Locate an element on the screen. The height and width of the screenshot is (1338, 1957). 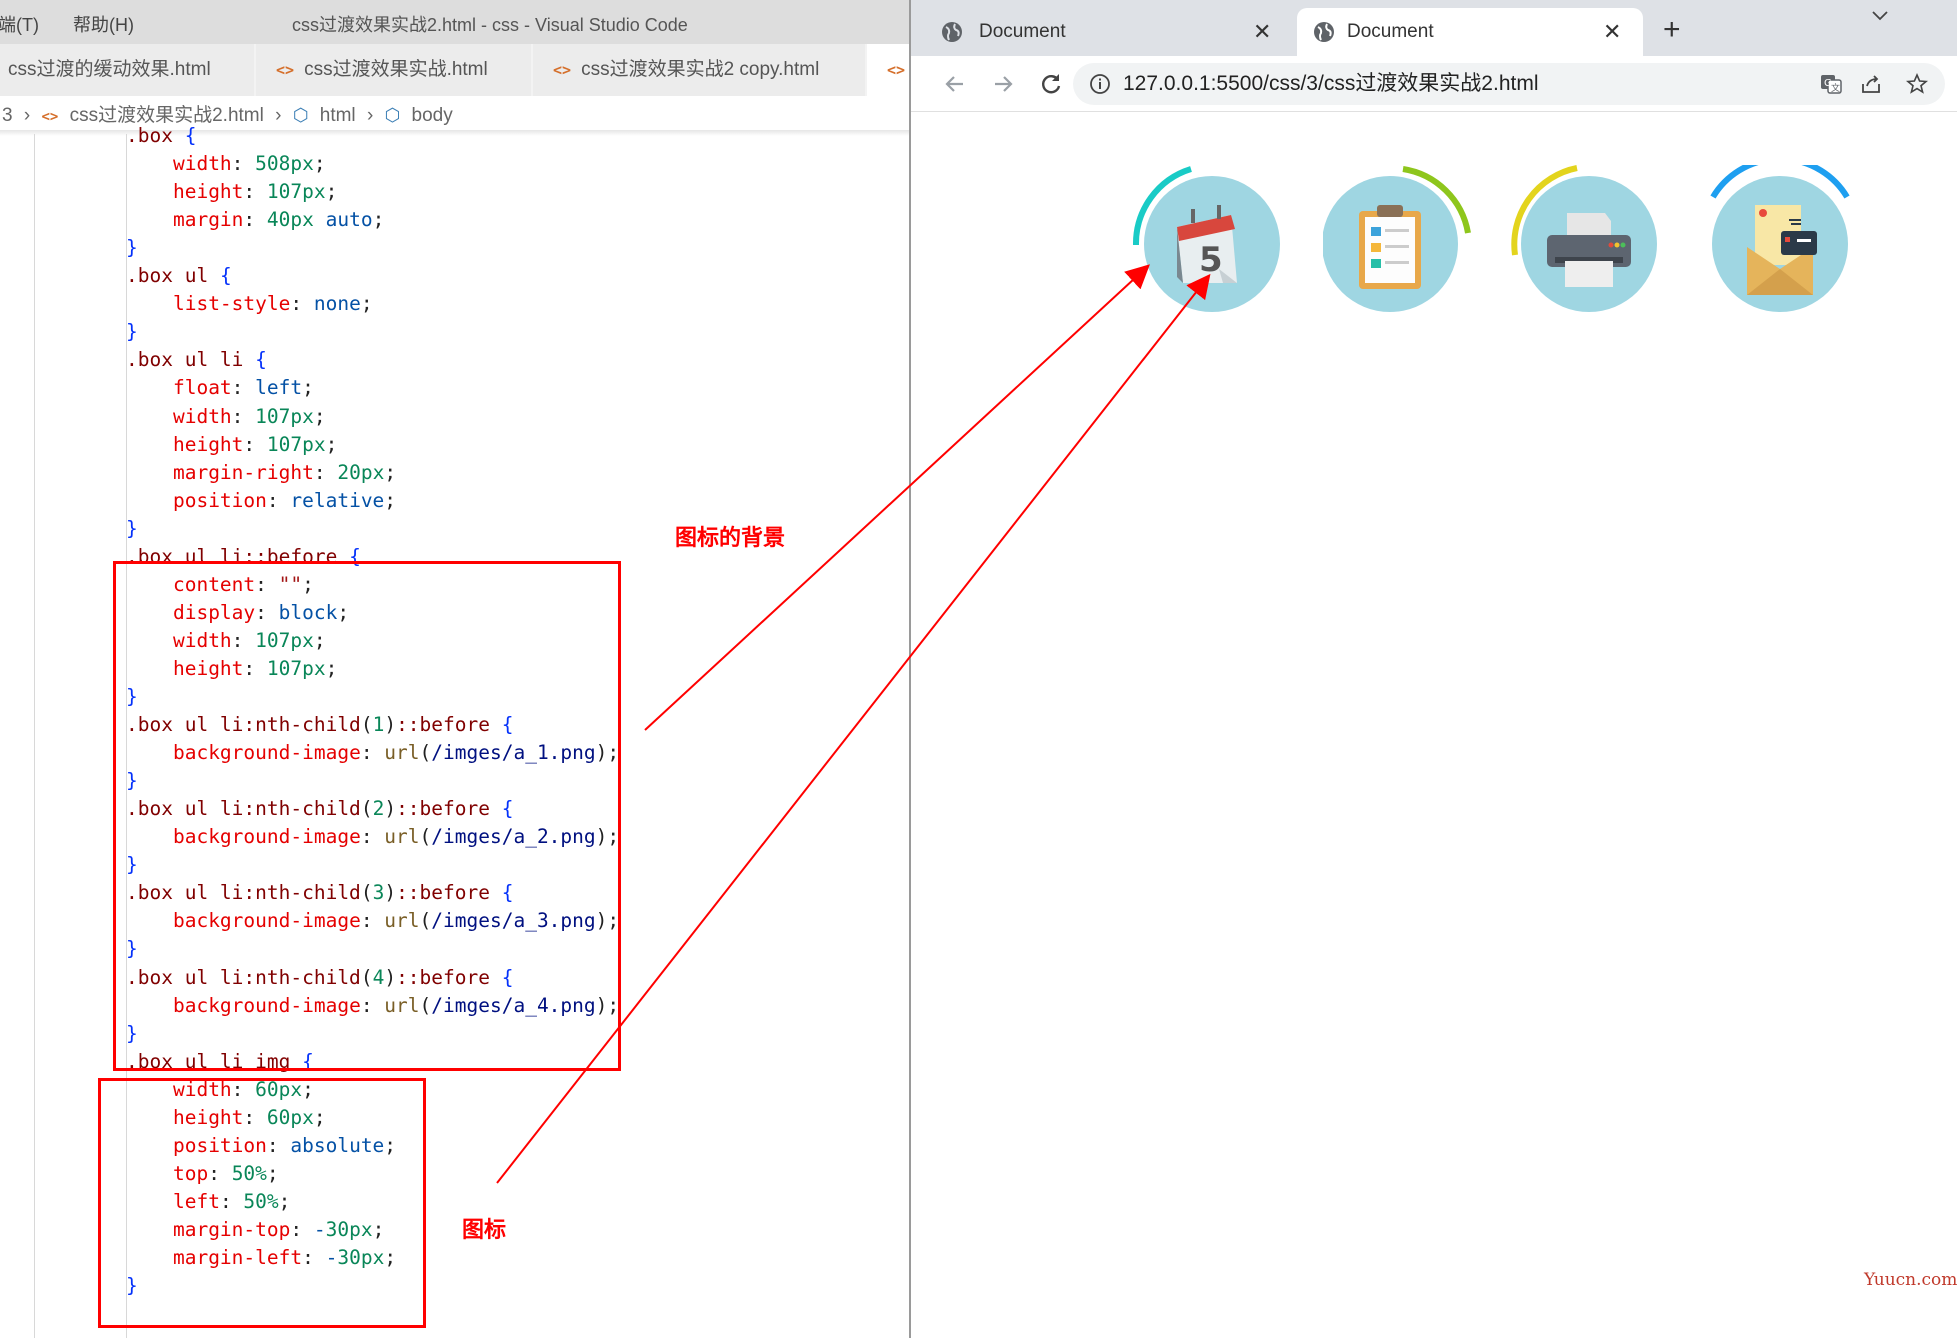
new-tab-button: + is located at coordinates (1672, 30).